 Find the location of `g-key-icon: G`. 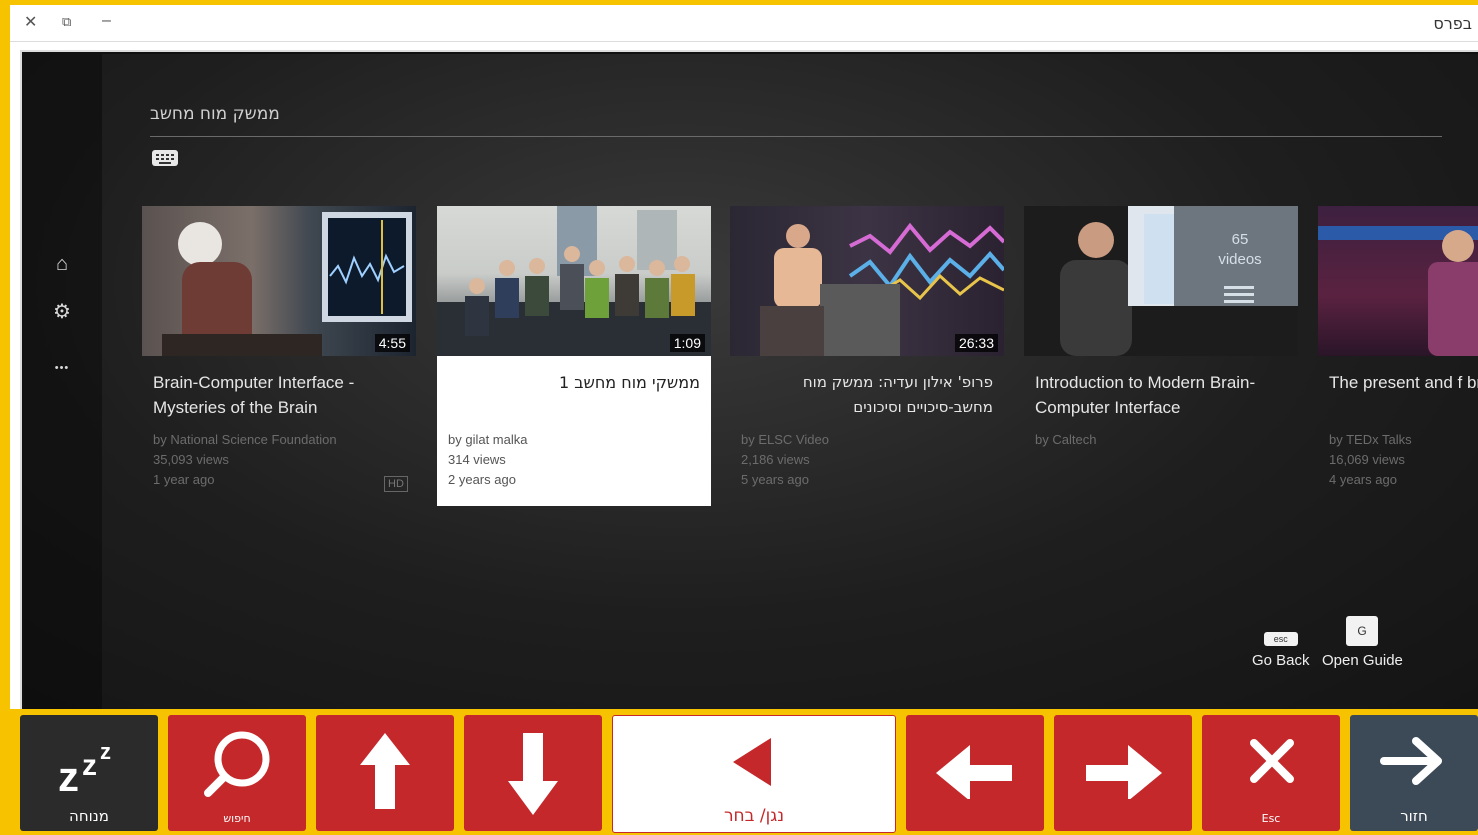

g-key-icon: G is located at coordinates (1362, 631).